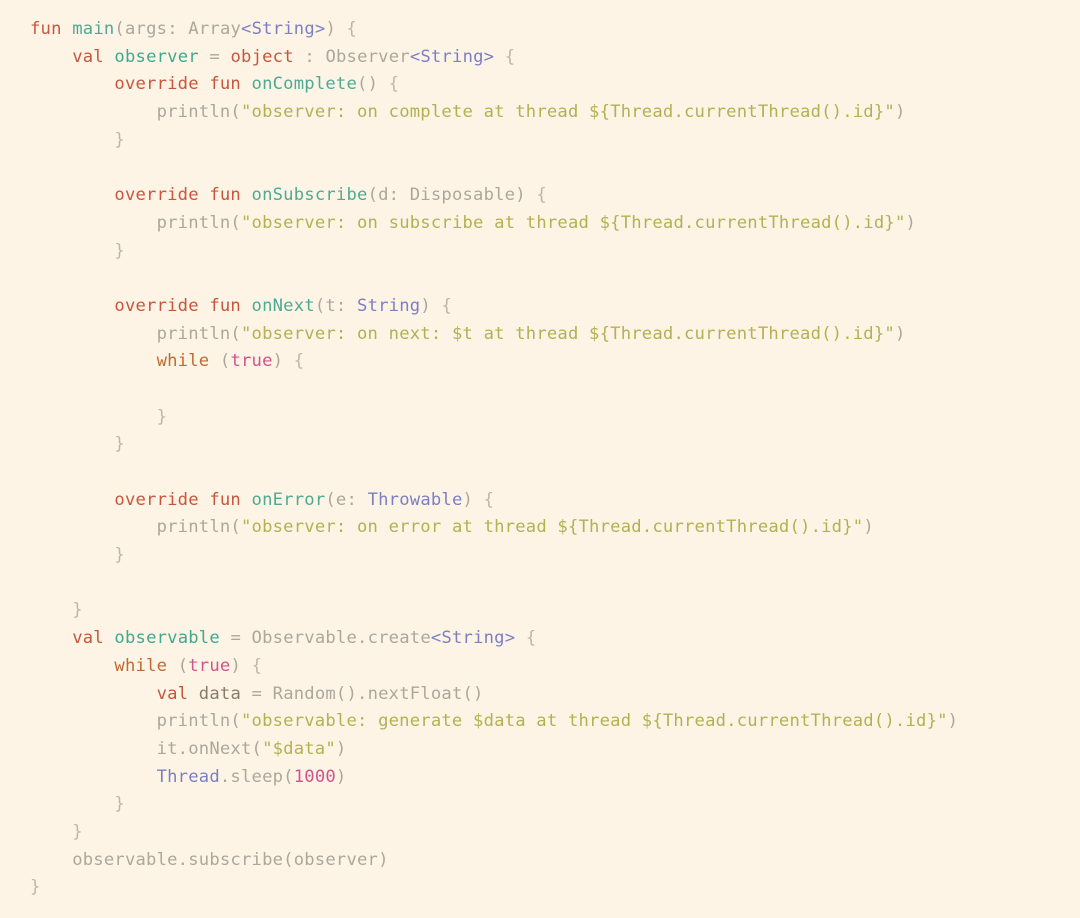 This screenshot has height=918, width=1080. What do you see at coordinates (336, 305) in the screenshot?
I see `code-token-plain: (t:` at bounding box center [336, 305].